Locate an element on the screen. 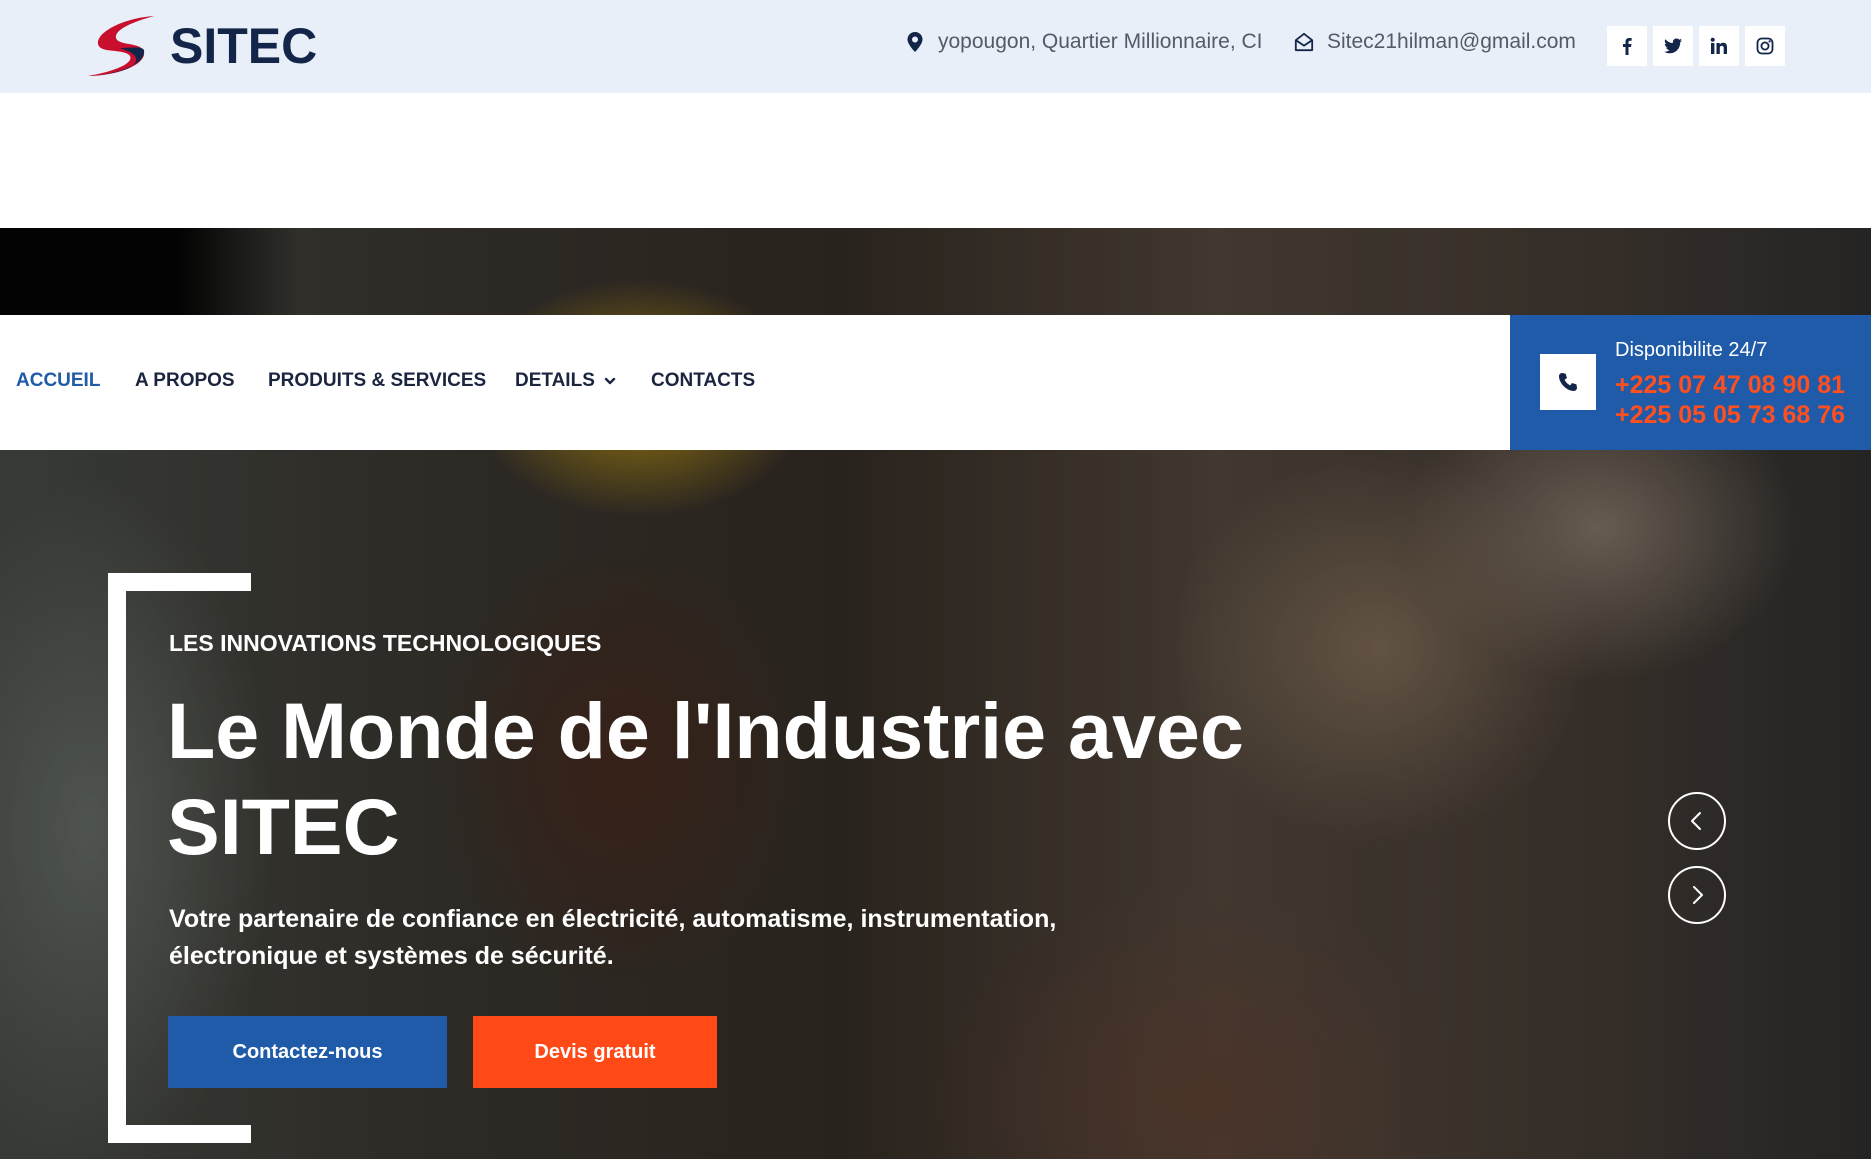  location-pin-icon is located at coordinates (915, 42).